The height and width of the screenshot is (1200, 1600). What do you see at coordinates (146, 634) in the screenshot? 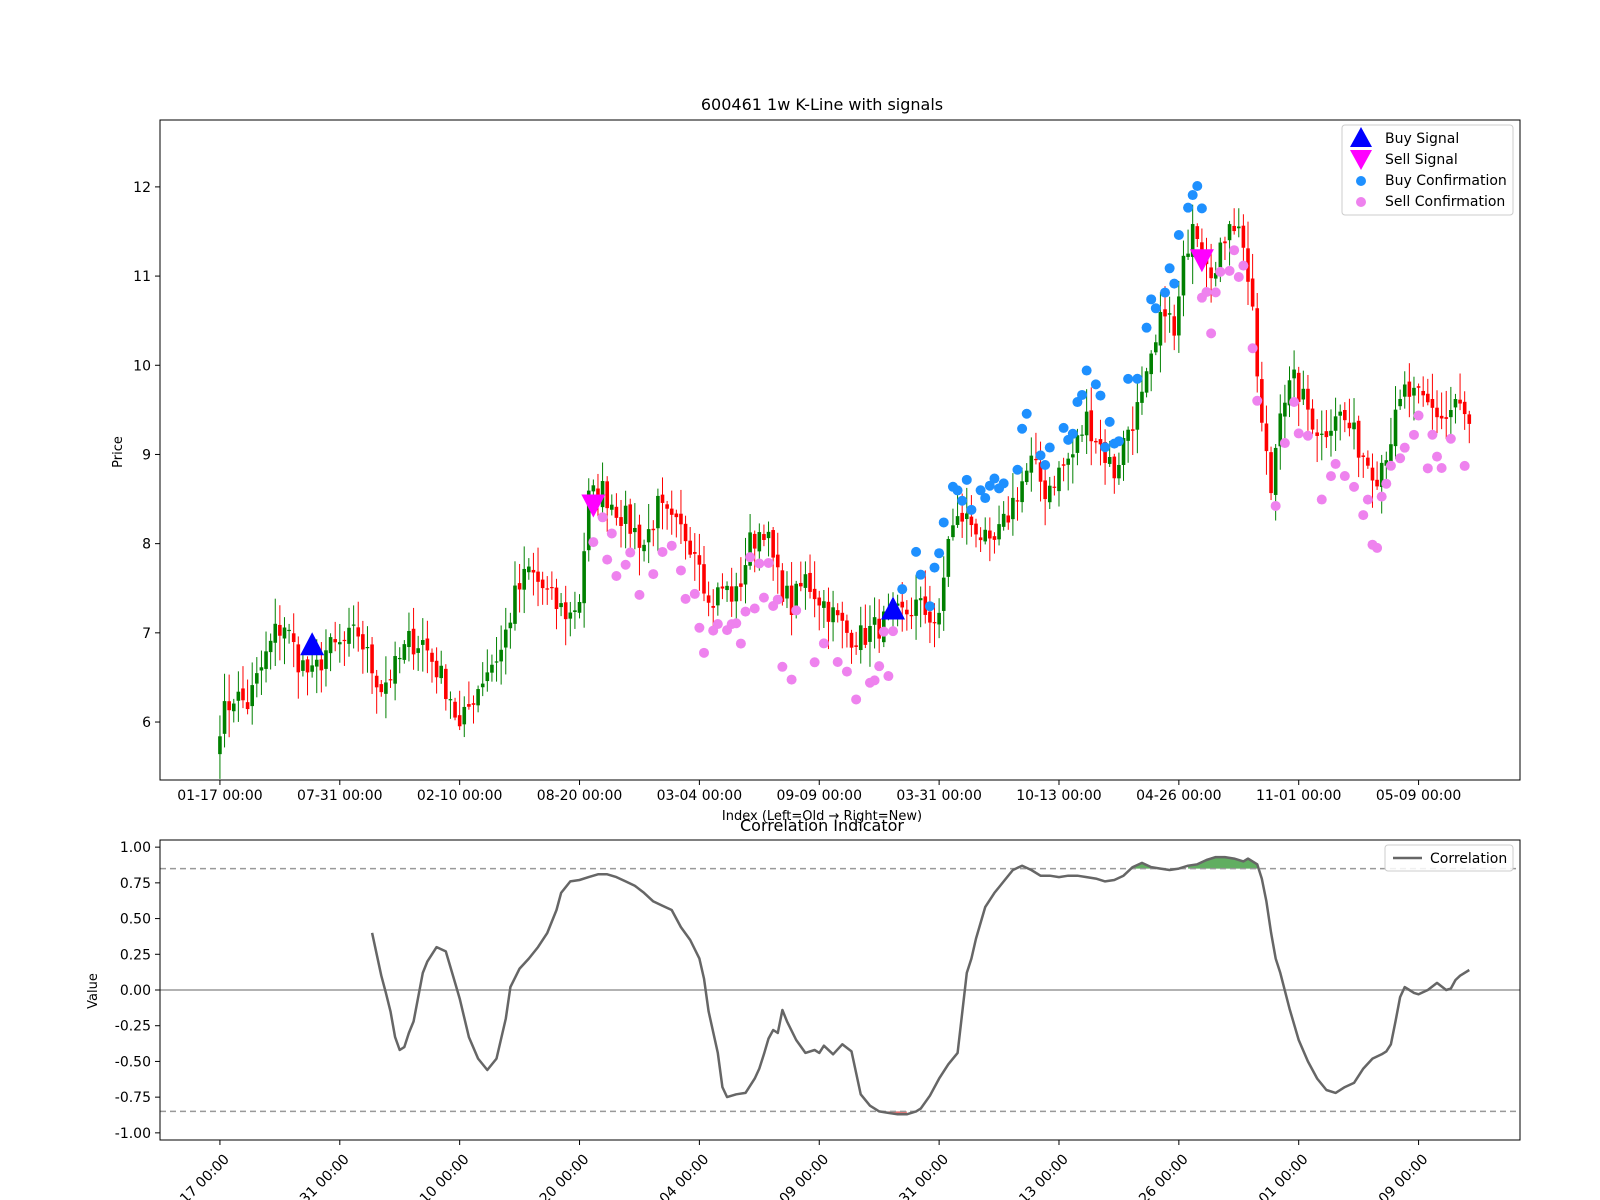
I see `kline-y-tick-label: 7` at bounding box center [146, 634].